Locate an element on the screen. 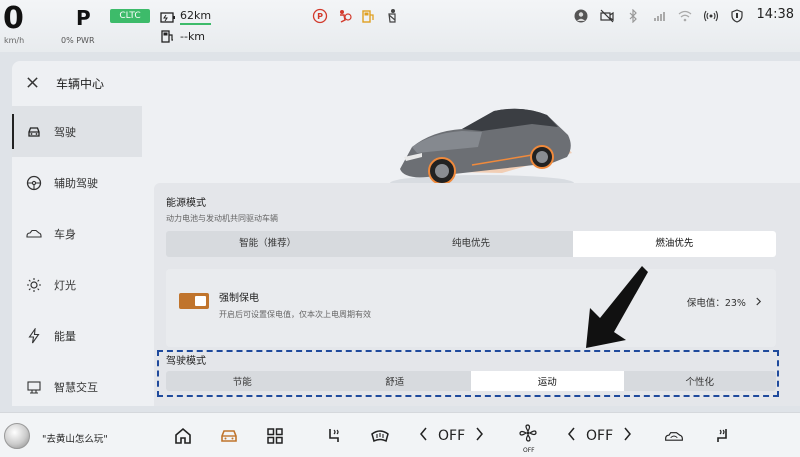 This screenshot has width=800, height=457. warning-icons: P is located at coordinates (356, 16).